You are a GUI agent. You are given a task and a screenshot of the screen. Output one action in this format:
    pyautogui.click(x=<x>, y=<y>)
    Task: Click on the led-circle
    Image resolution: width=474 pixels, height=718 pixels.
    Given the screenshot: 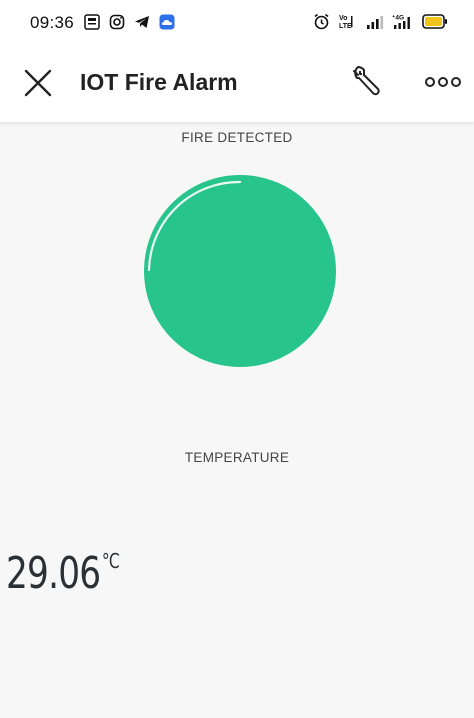 What is the action you would take?
    pyautogui.click(x=240, y=271)
    